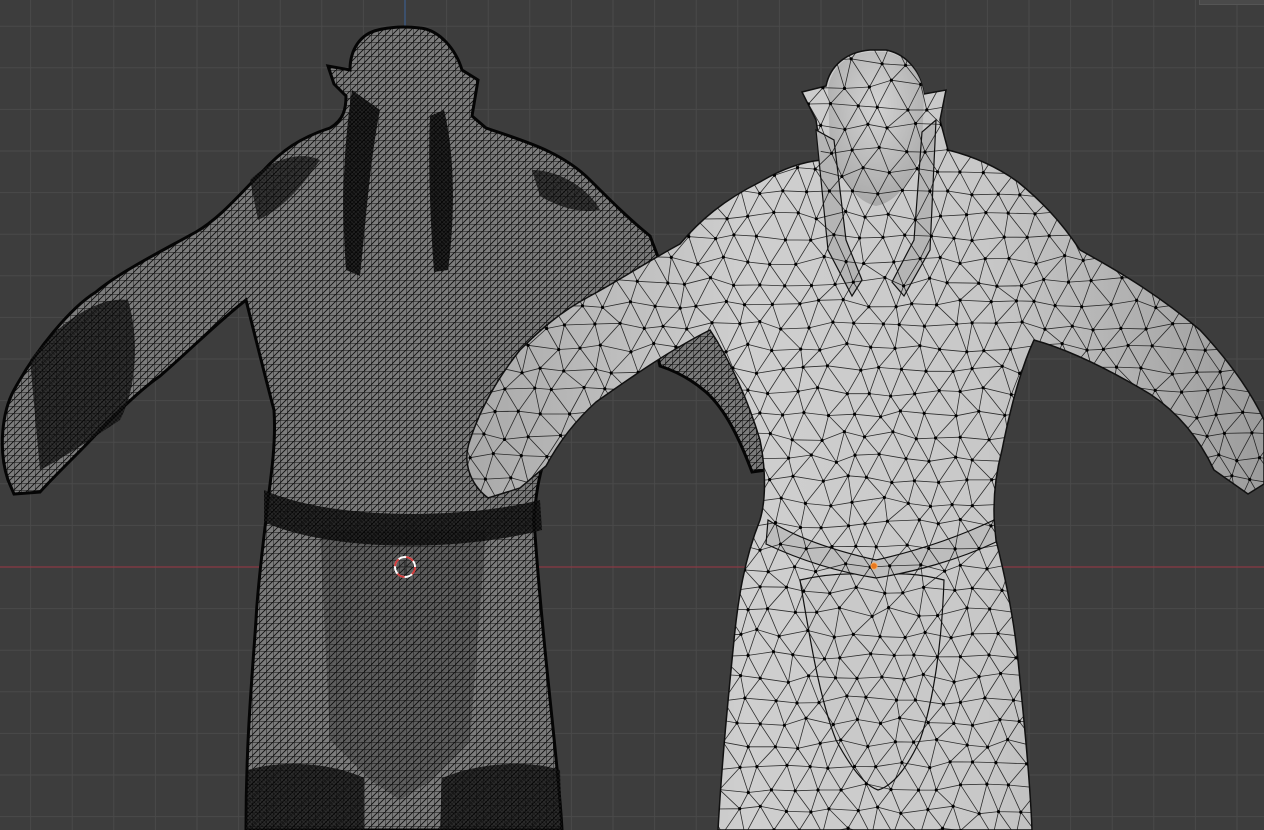  I want to click on active-vertex, so click(874, 566).